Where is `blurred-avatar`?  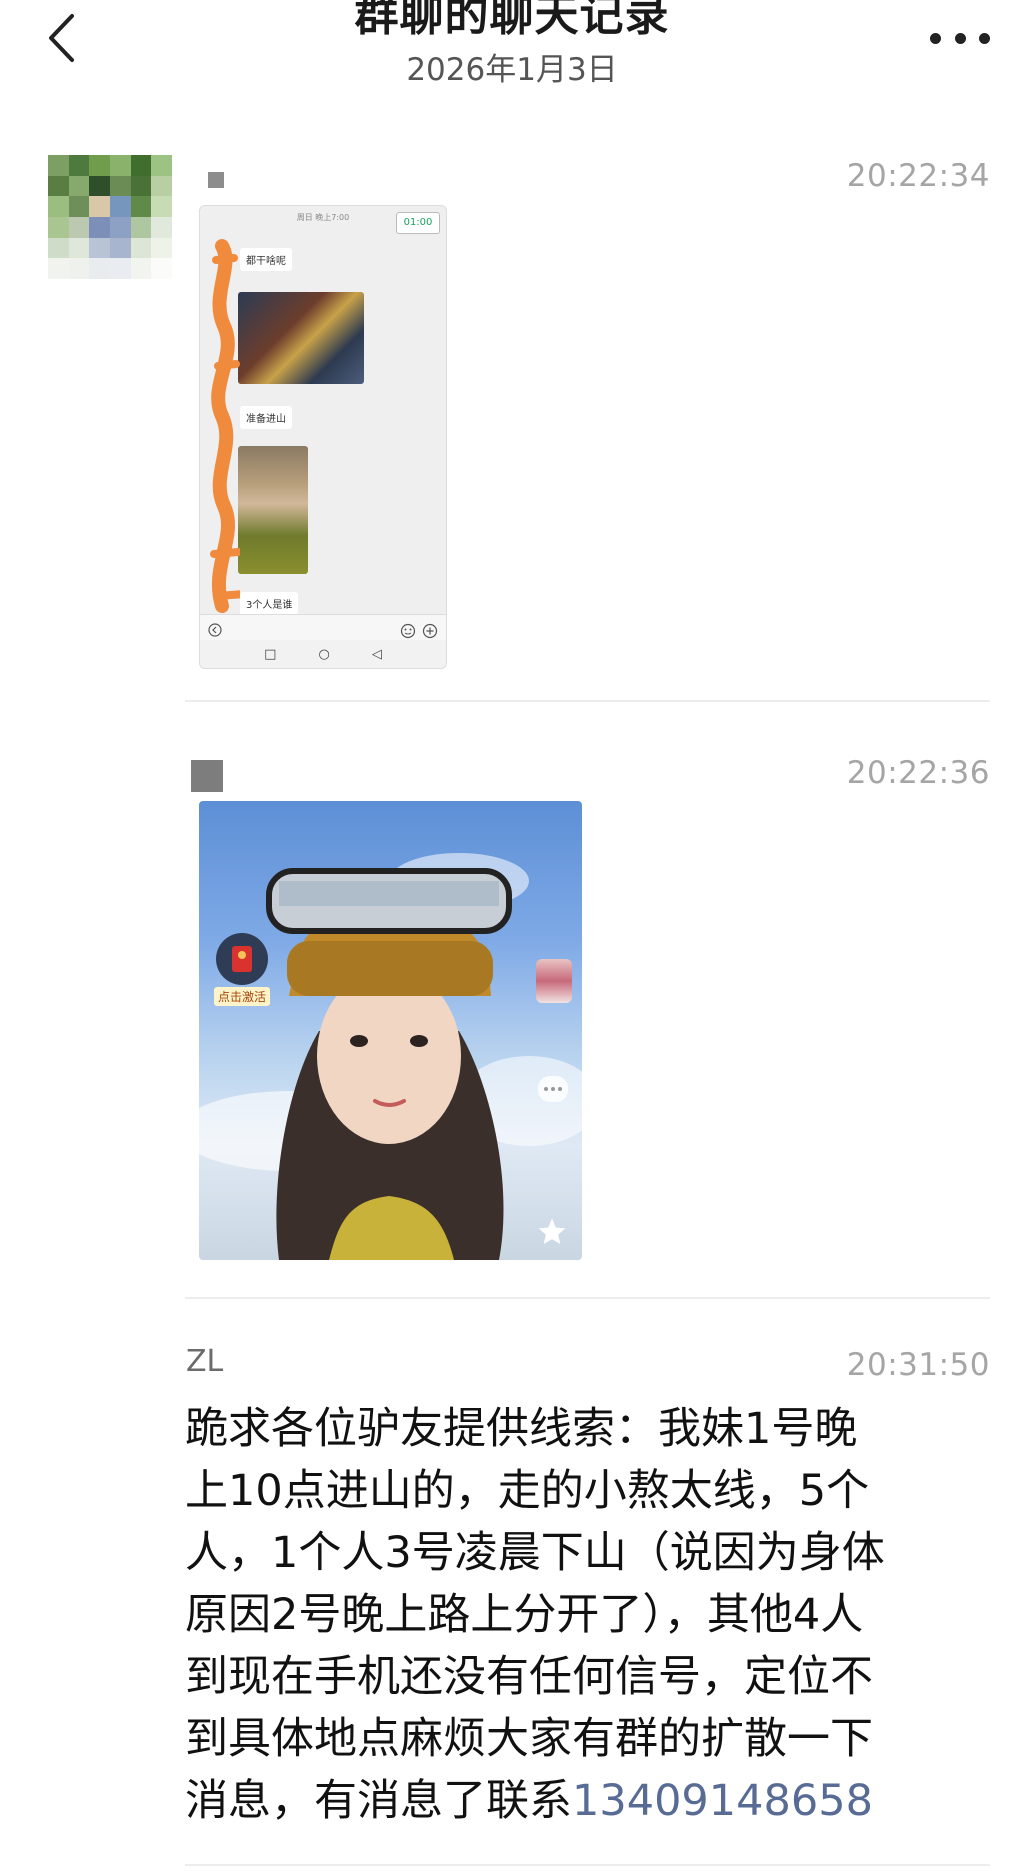 blurred-avatar is located at coordinates (554, 981).